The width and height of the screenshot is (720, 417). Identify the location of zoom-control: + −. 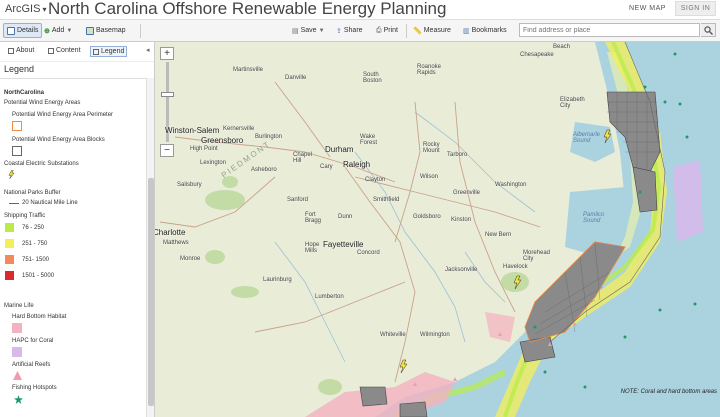
(167, 102).